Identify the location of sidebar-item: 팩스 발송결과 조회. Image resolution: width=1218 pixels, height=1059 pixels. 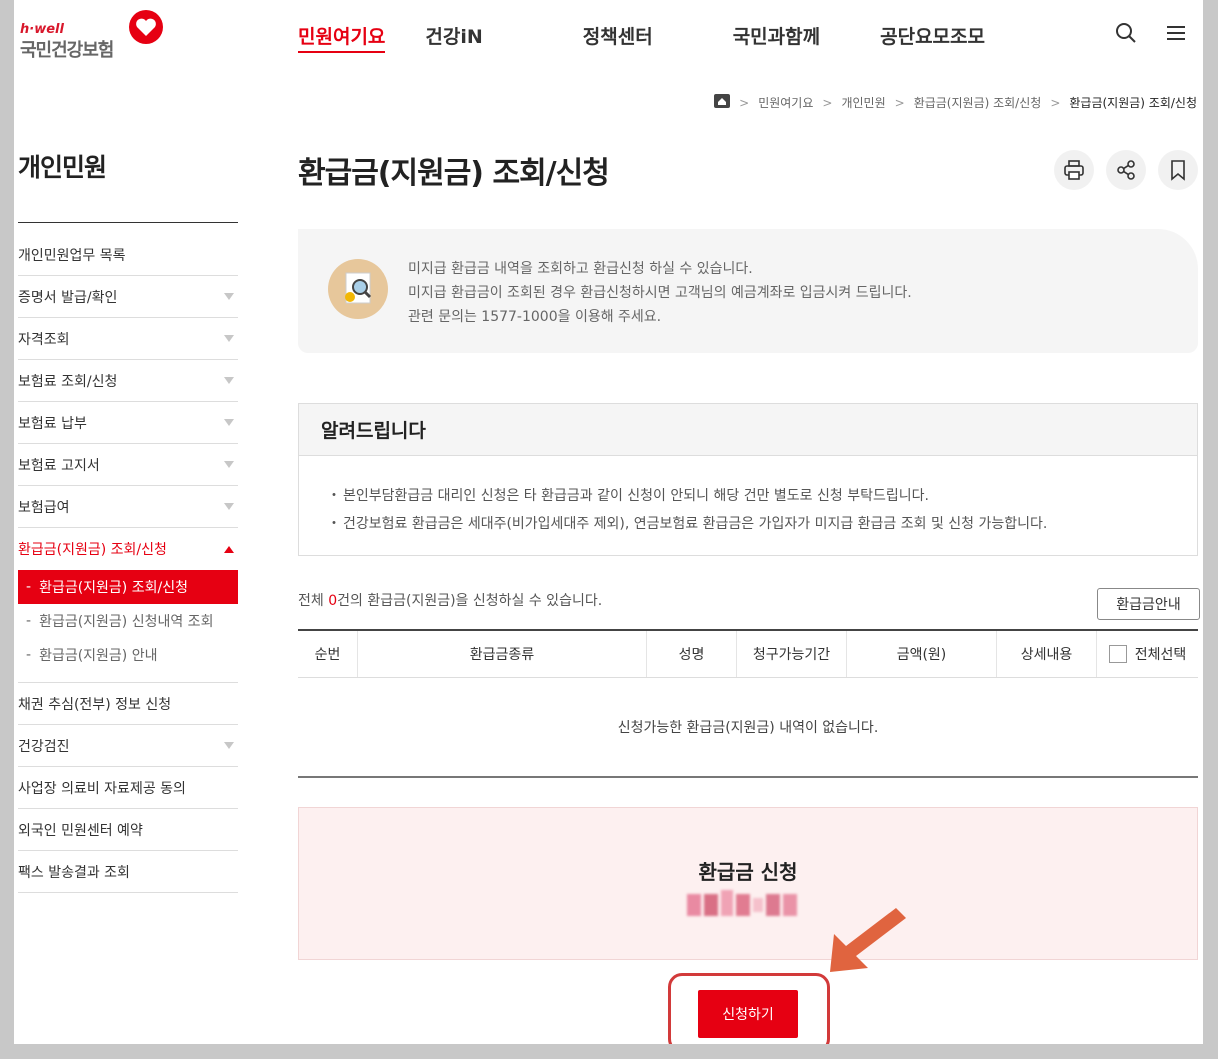
(128, 872).